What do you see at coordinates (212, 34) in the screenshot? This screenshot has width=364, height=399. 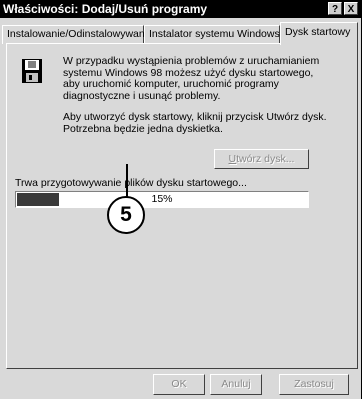 I see `tab-windows-setup: Instalator systemu Windows` at bounding box center [212, 34].